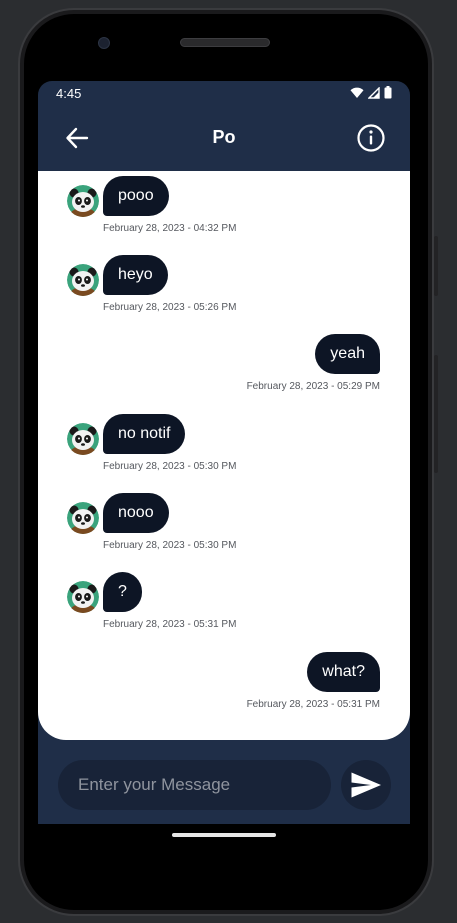  I want to click on signal-icon, so click(374, 92).